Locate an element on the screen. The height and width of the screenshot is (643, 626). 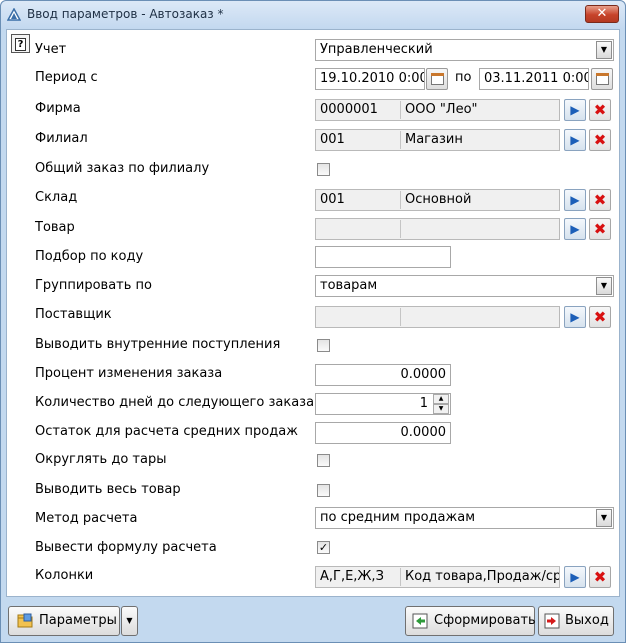
dni-value: 1 is located at coordinates (423, 403).